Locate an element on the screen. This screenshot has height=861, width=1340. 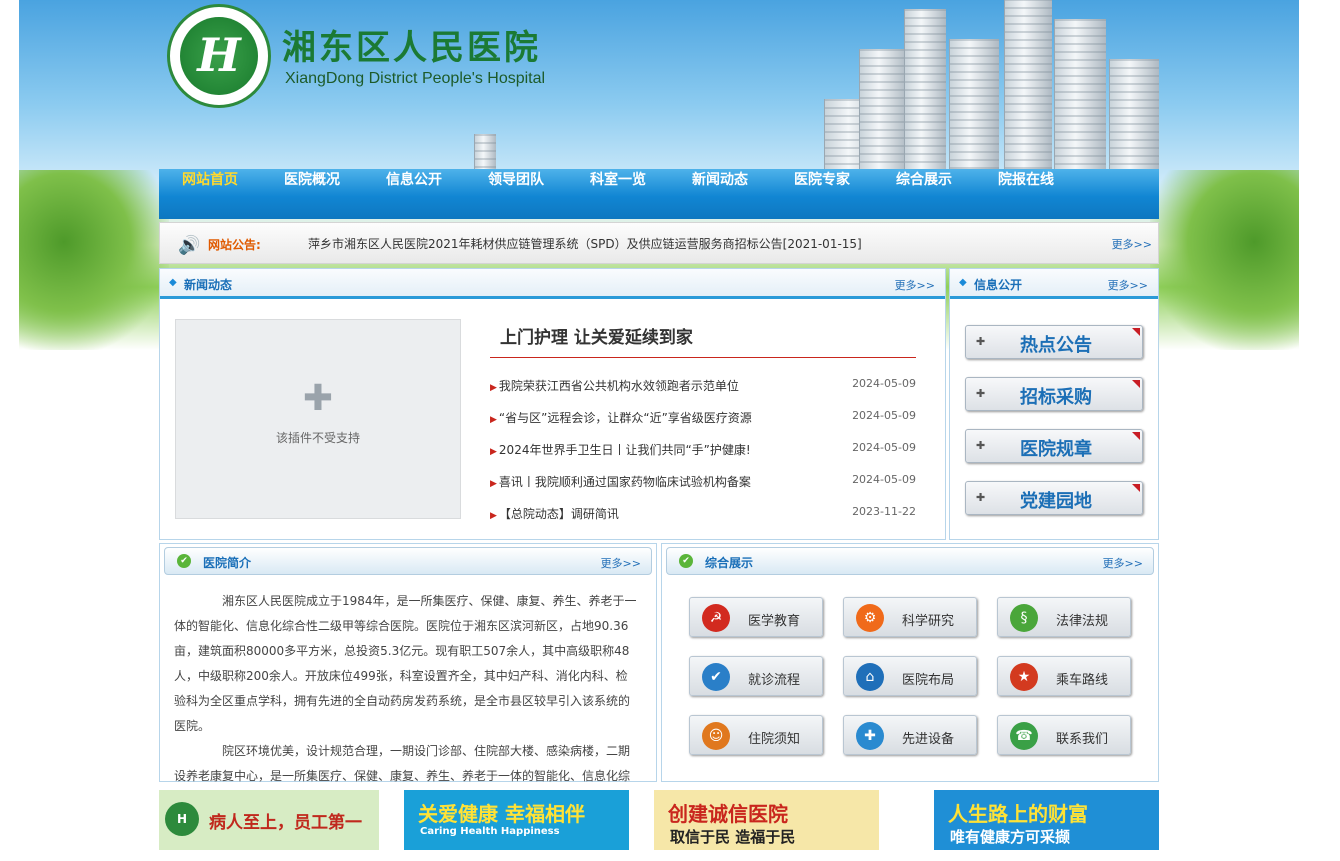
home-icon: ⌂ is located at coordinates (870, 677).